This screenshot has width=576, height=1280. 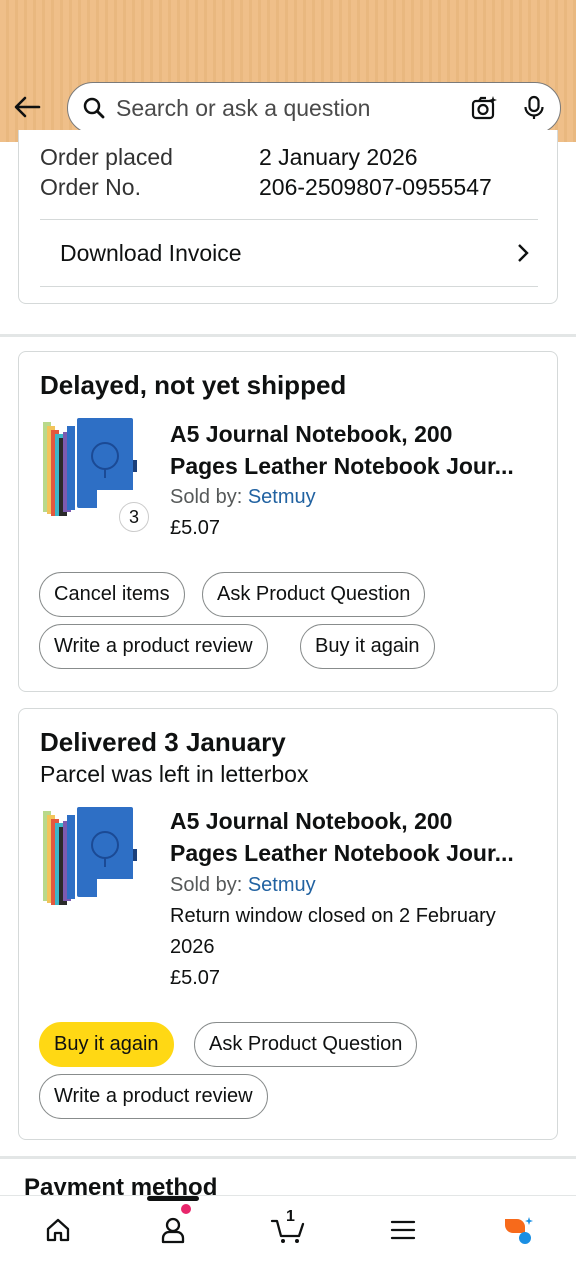 I want to click on order-number-value: 206-2509807-0955547, so click(x=375, y=187).